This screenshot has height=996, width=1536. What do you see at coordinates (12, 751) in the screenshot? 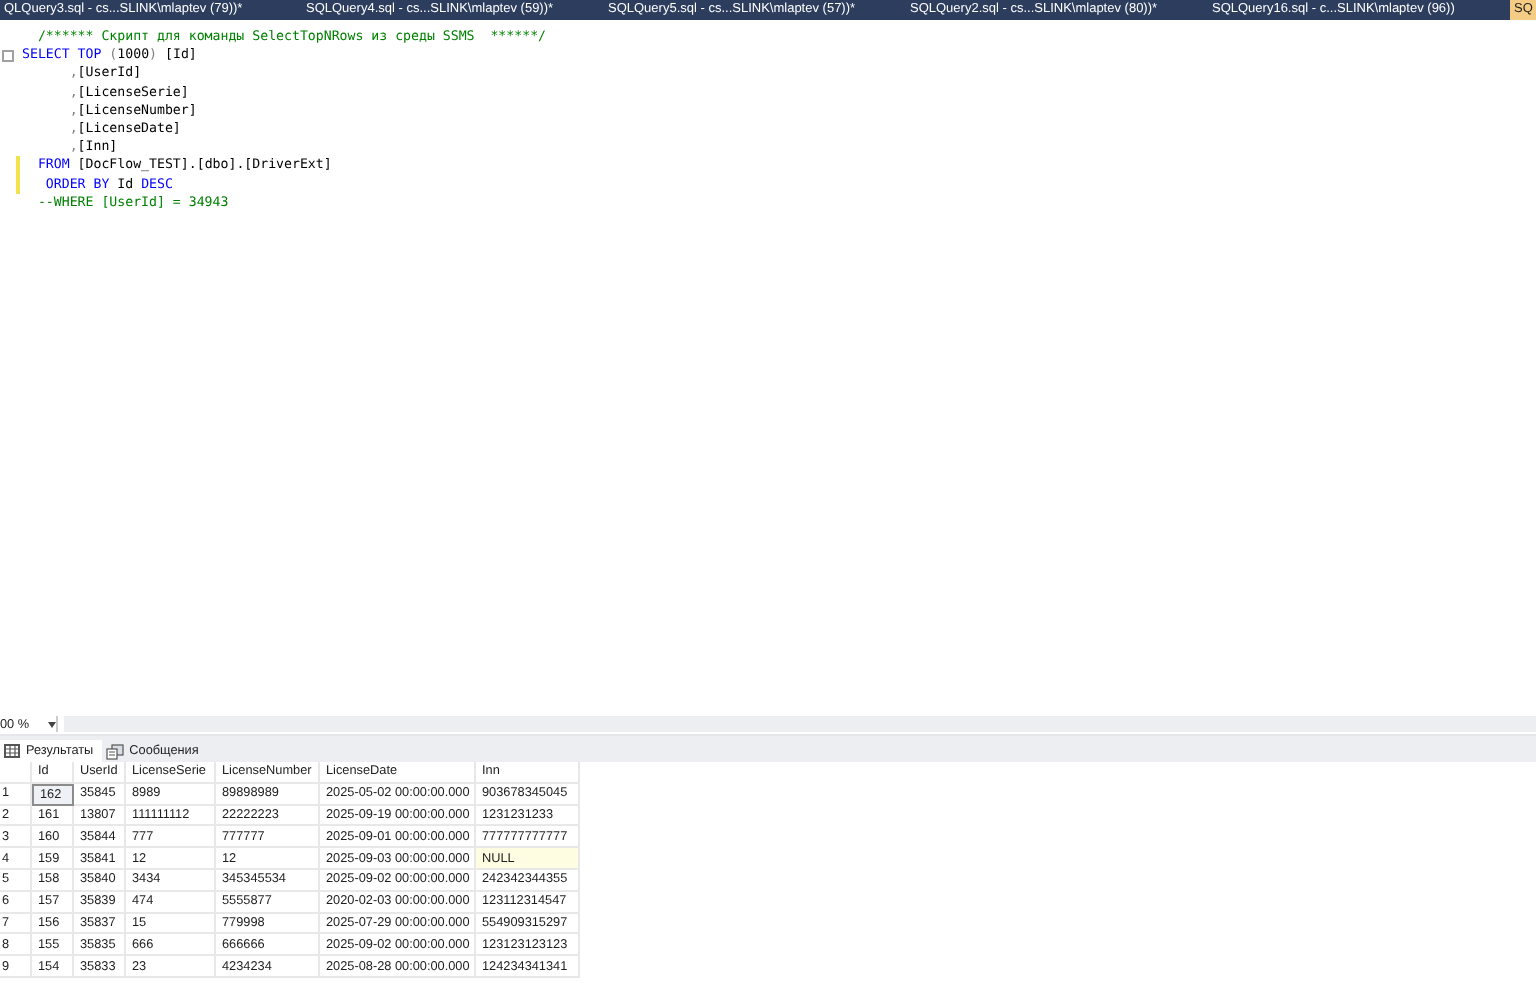
I see `grid-icon` at bounding box center [12, 751].